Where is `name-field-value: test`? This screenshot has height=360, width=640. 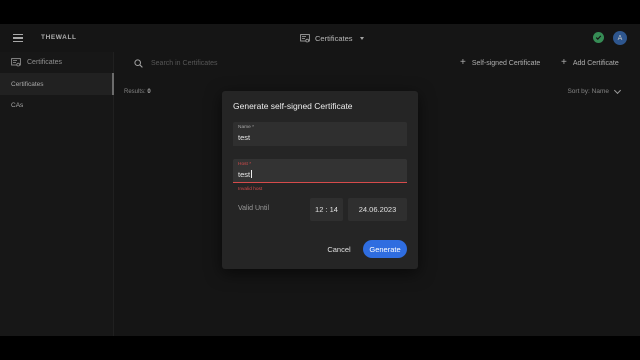
name-field-value: test is located at coordinates (244, 137).